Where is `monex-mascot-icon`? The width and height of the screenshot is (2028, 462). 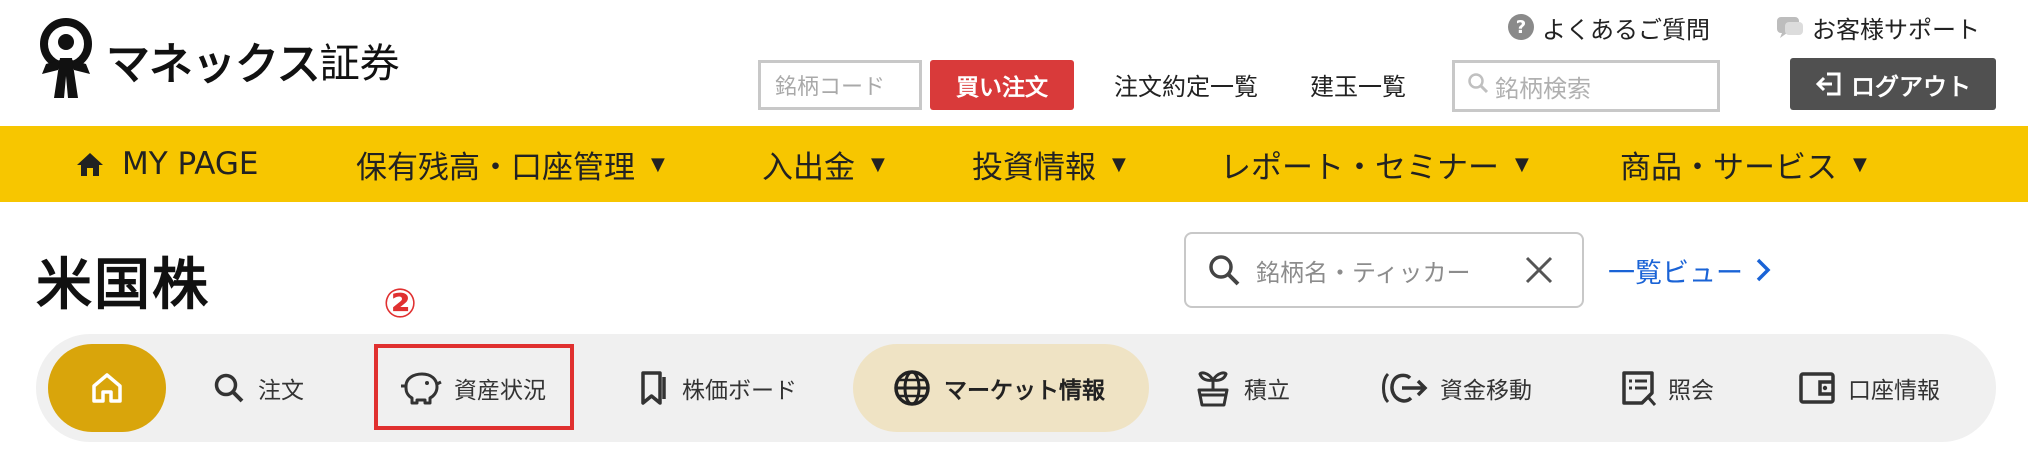 monex-mascot-icon is located at coordinates (66, 58).